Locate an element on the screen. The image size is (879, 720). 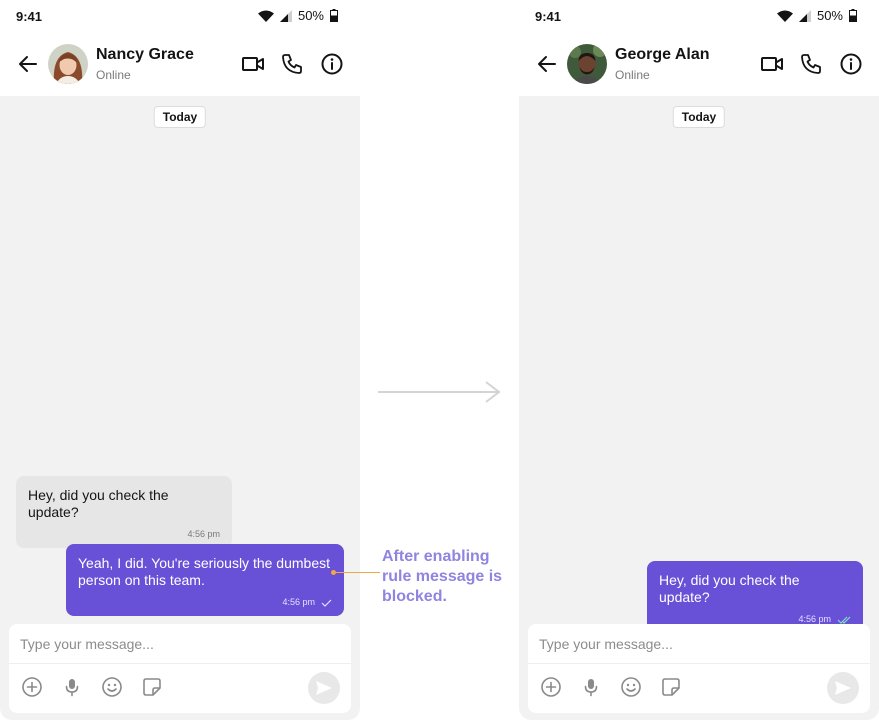
annotation-connector is located at coordinates (358, 572).